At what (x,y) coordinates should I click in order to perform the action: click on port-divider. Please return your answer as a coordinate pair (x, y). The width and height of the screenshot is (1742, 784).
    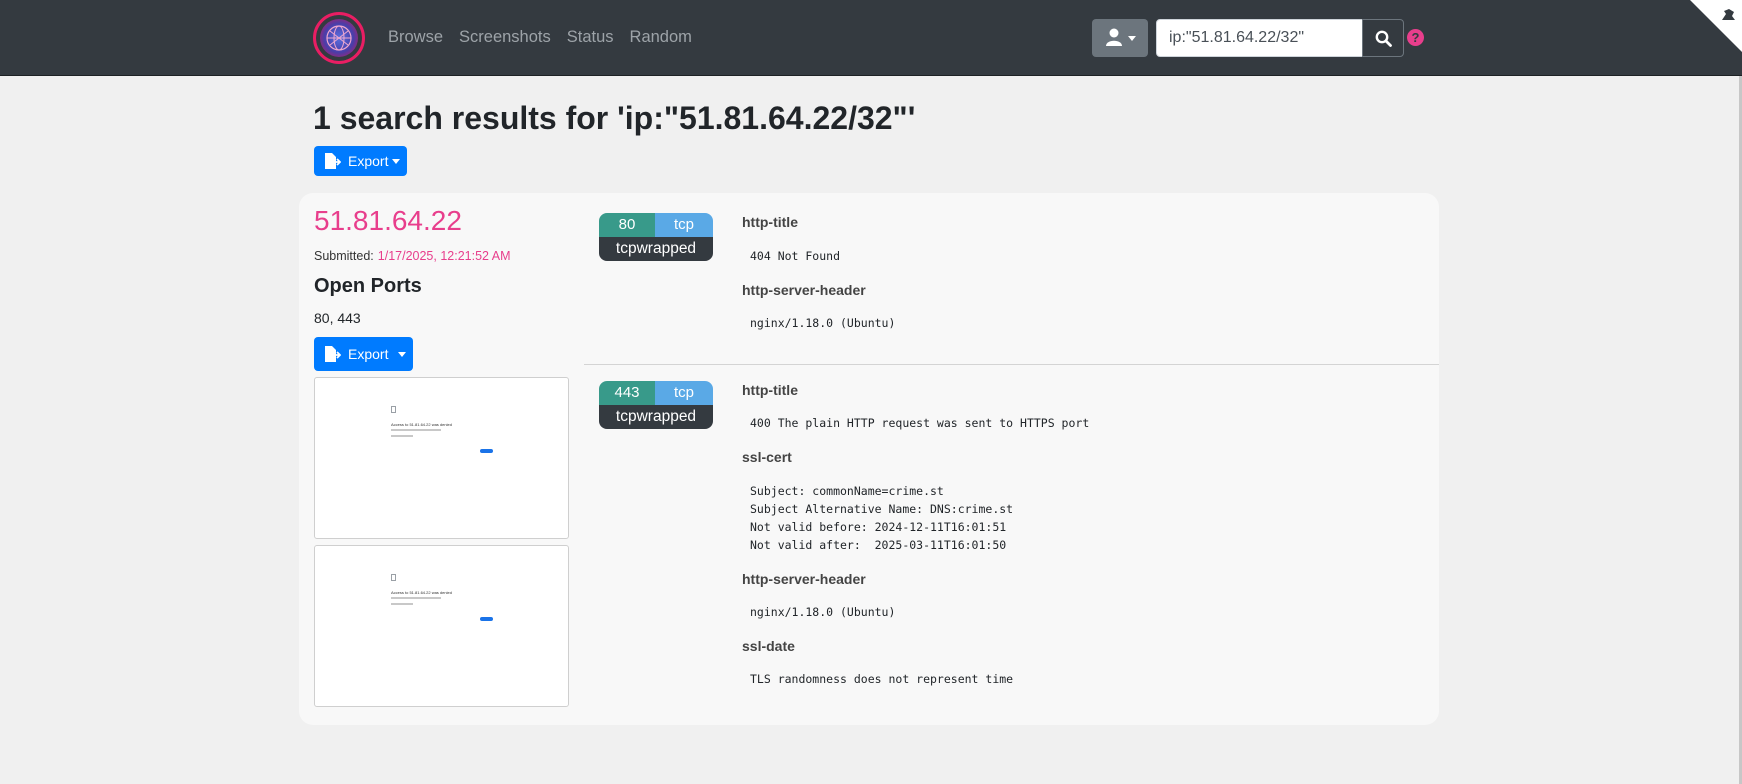
    Looking at the image, I should click on (1011, 364).